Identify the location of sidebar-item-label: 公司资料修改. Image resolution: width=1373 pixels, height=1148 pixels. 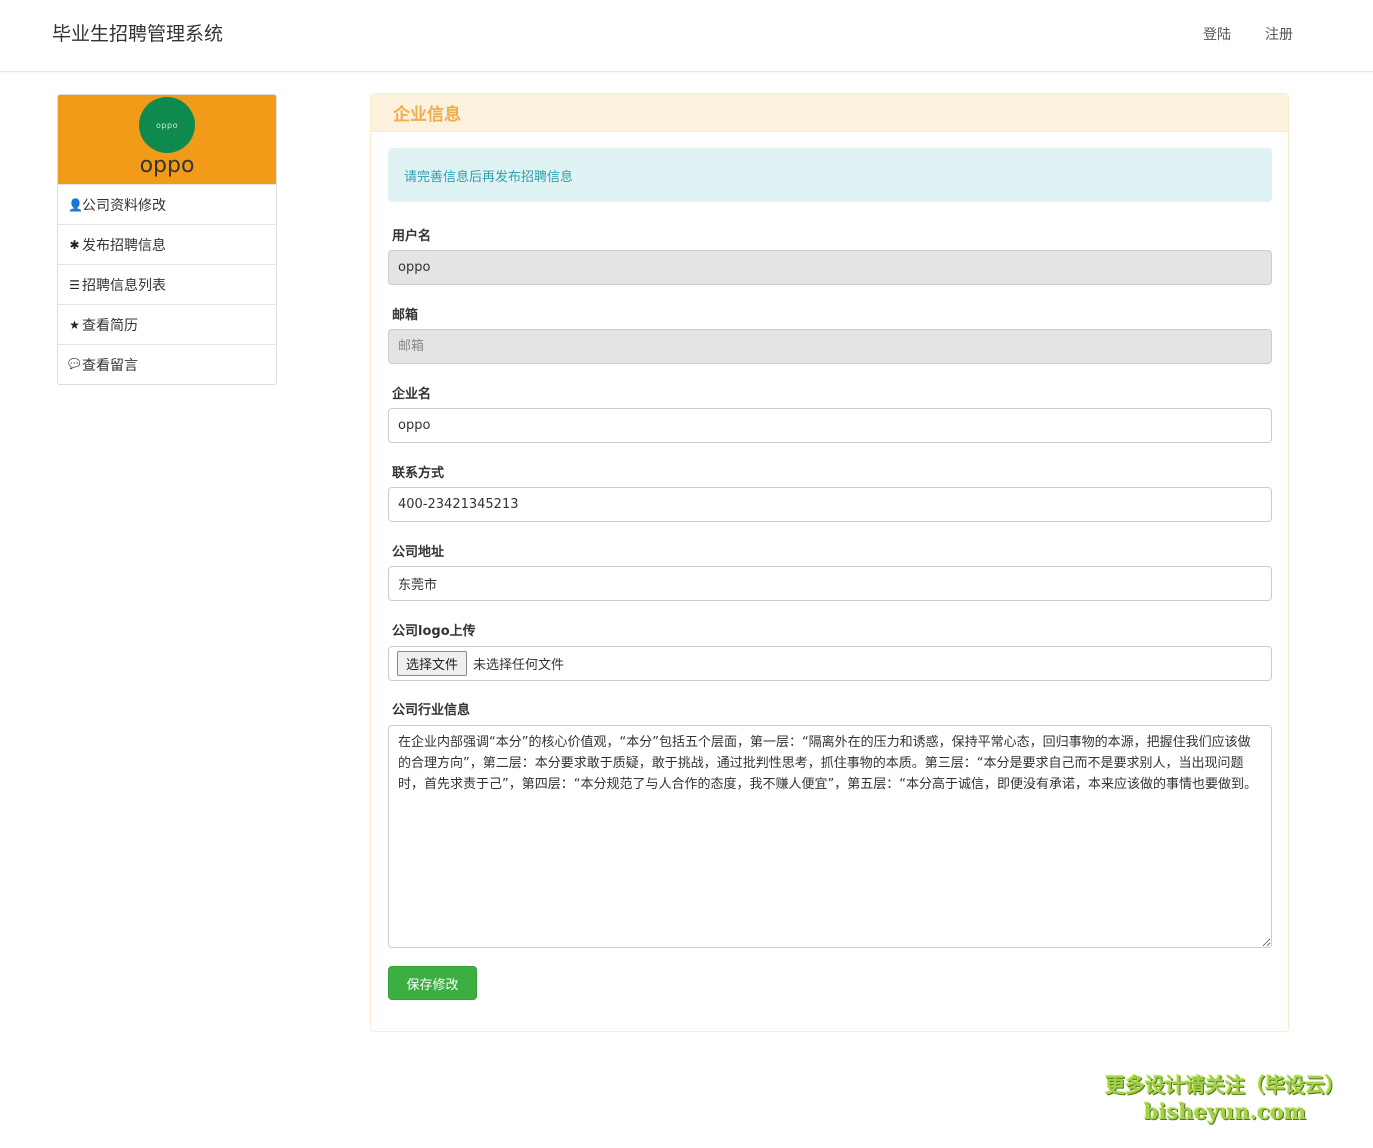
(124, 205).